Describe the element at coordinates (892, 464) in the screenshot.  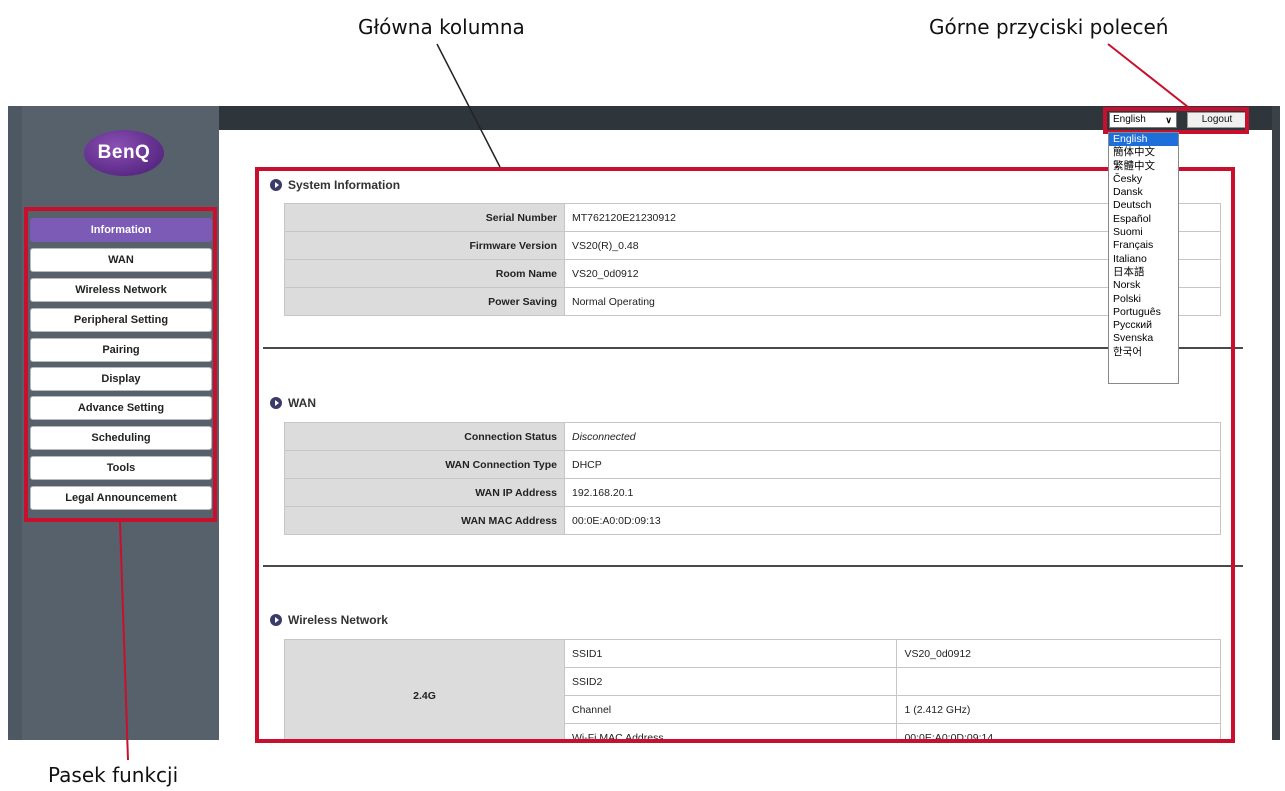
I see `row-value: DHCP` at that location.